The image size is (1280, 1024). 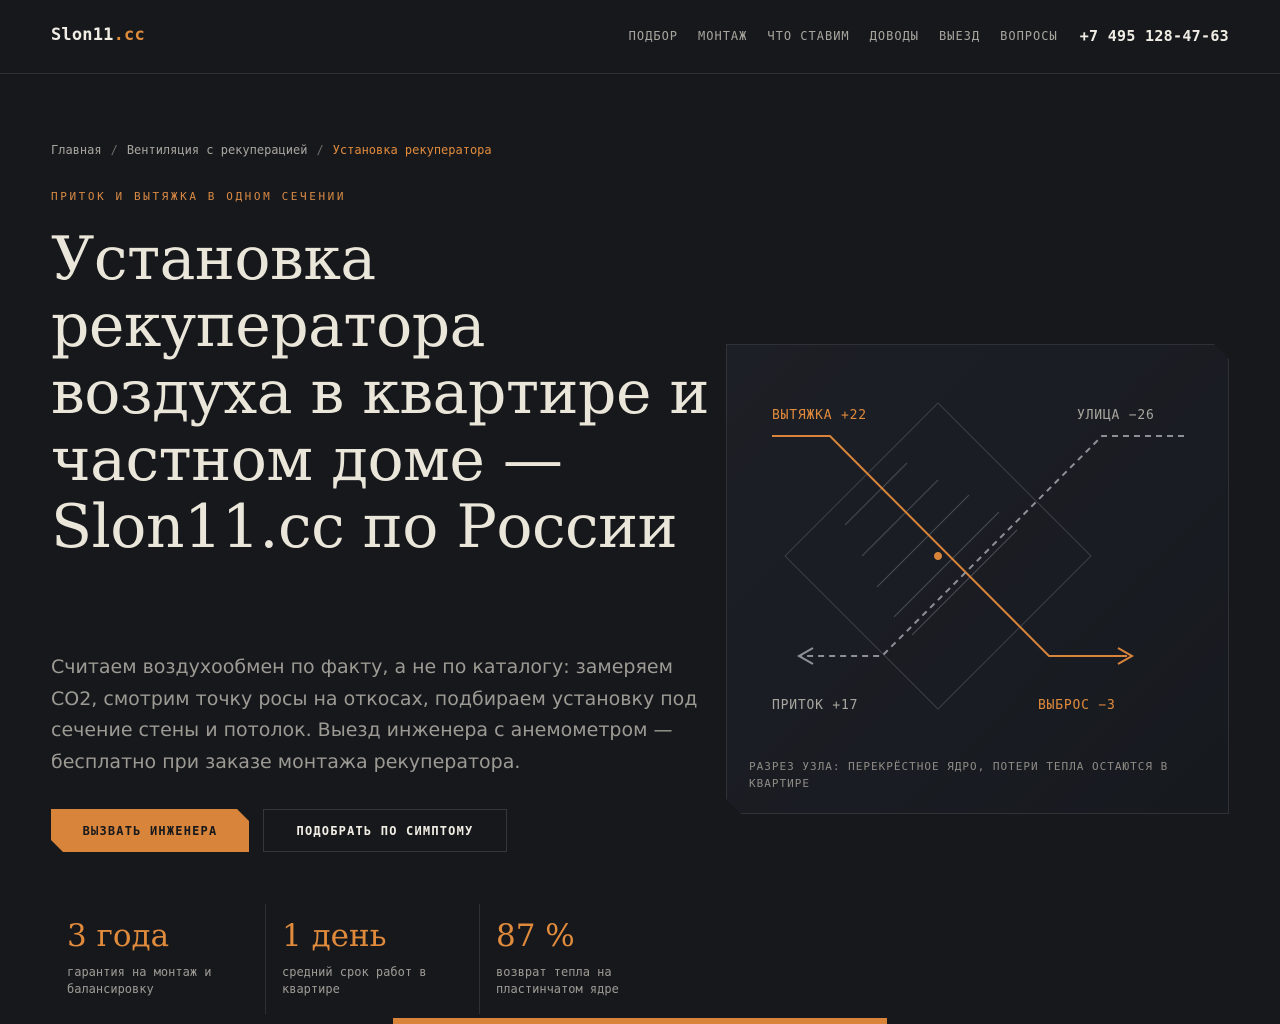 I want to click on stat-warranty: 3 года гарантия на монтаж и балансировку, so click(x=158, y=959).